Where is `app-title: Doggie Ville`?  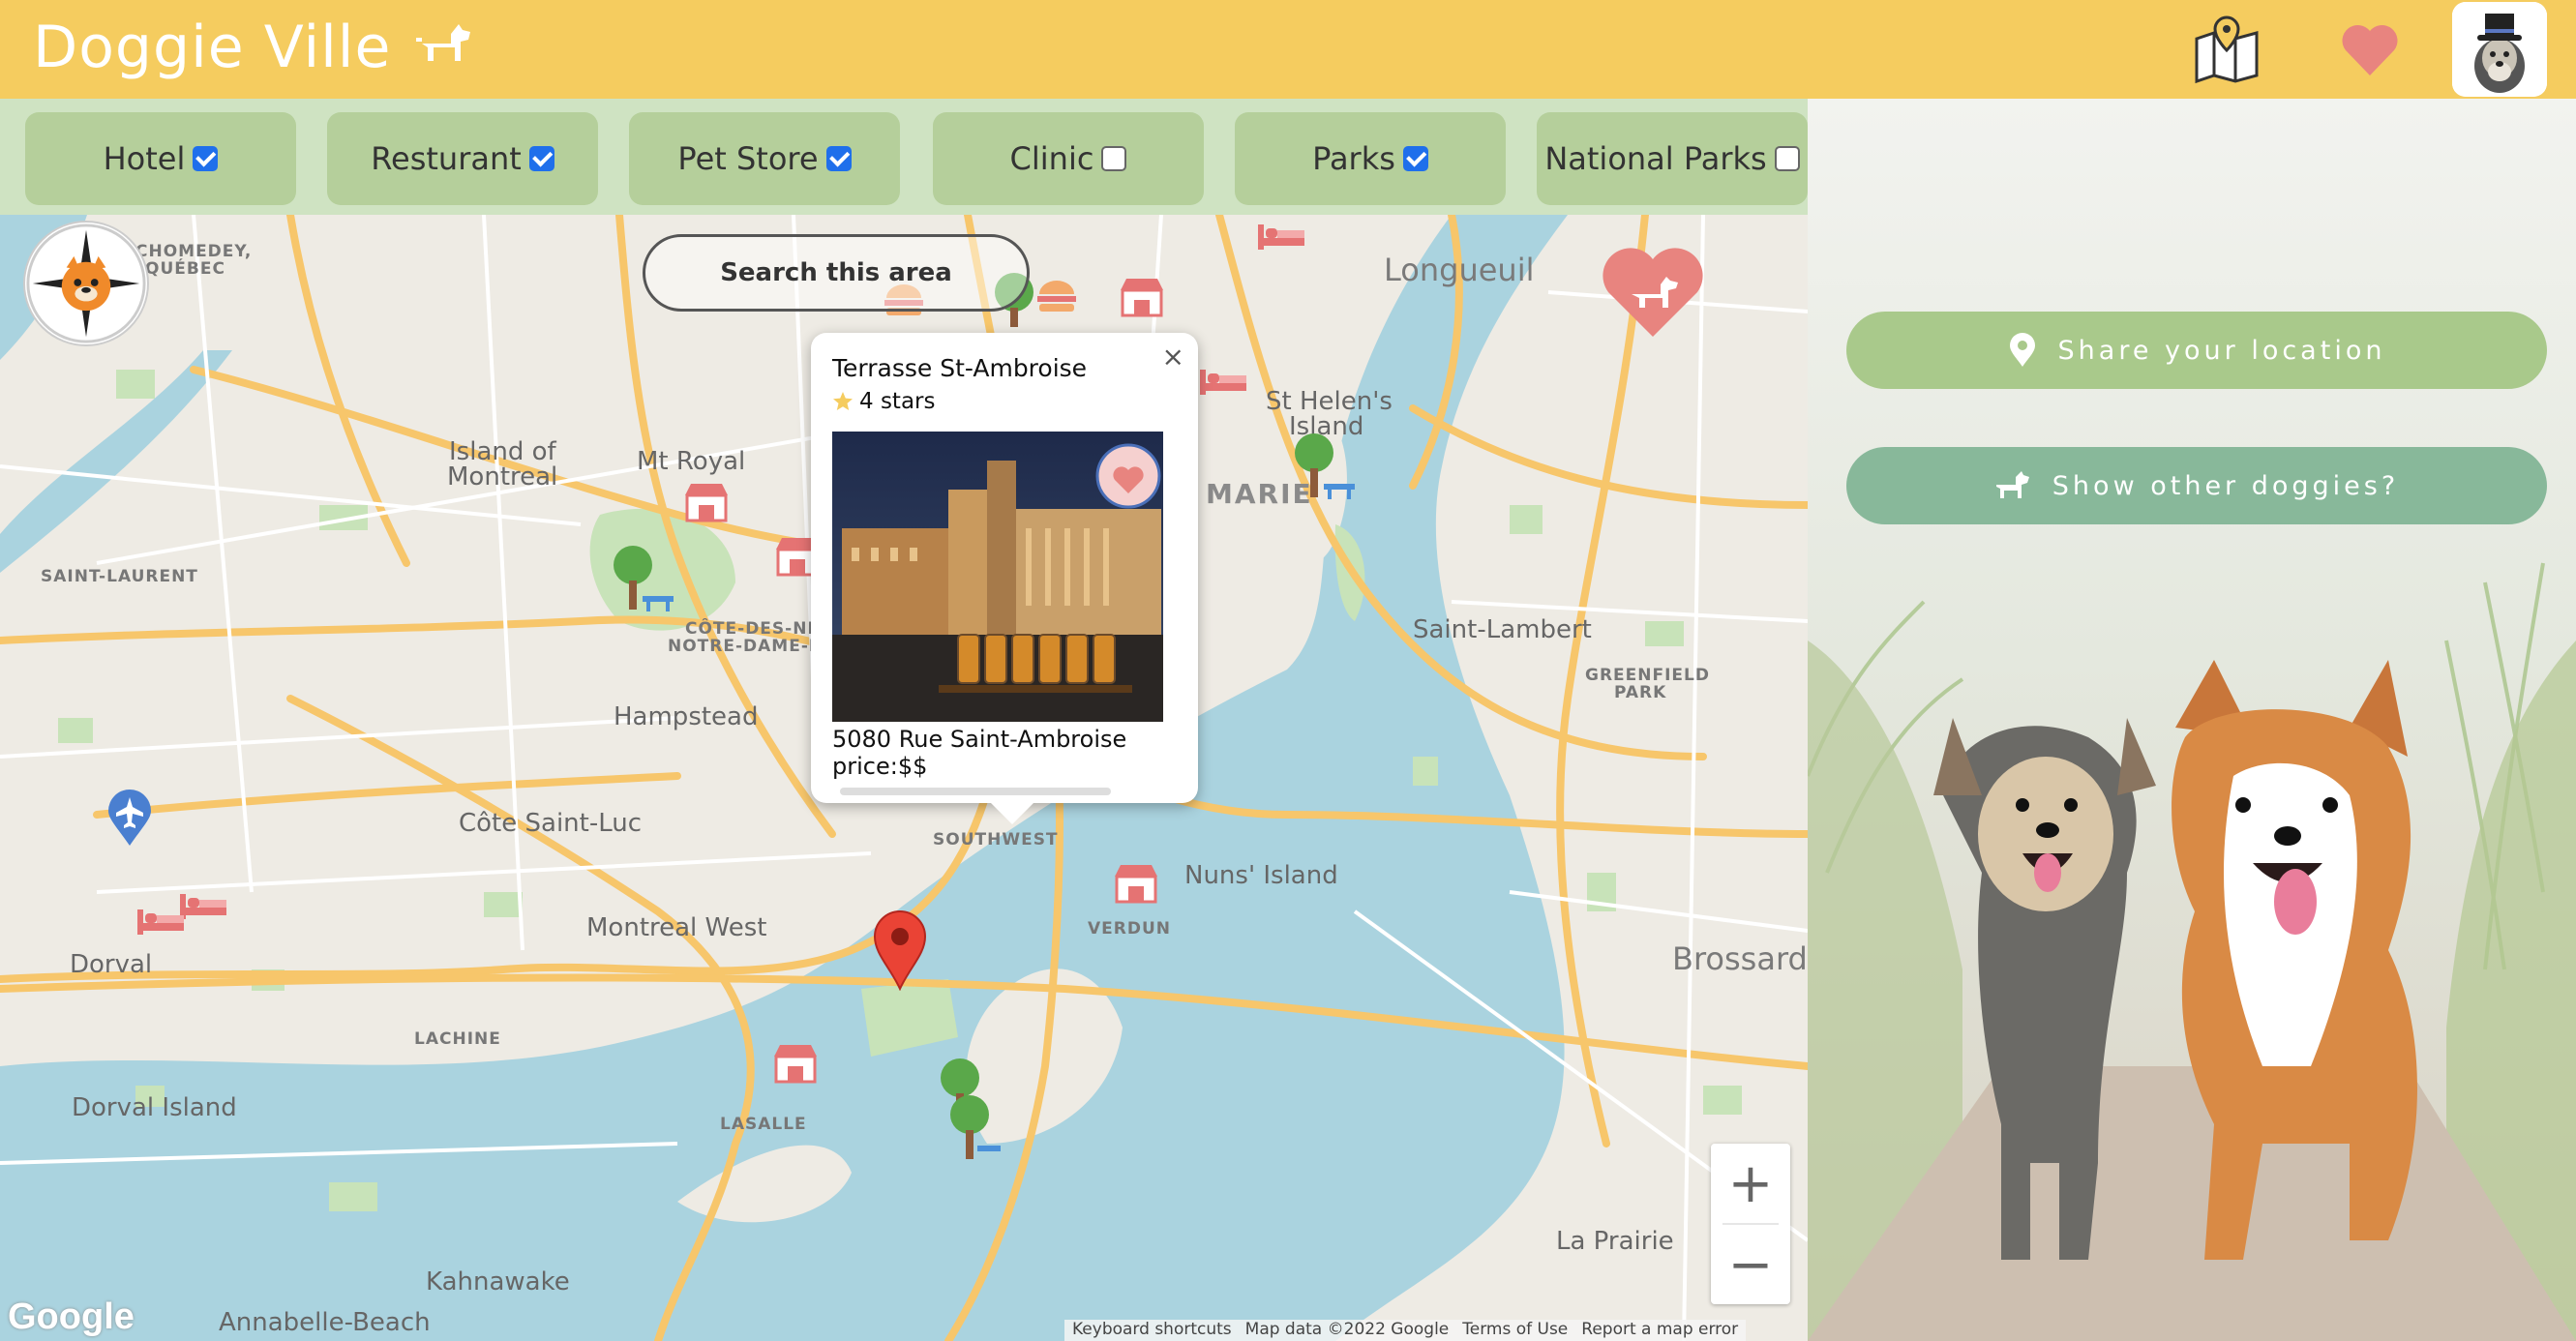
app-title: Doggie Ville is located at coordinates (212, 48).